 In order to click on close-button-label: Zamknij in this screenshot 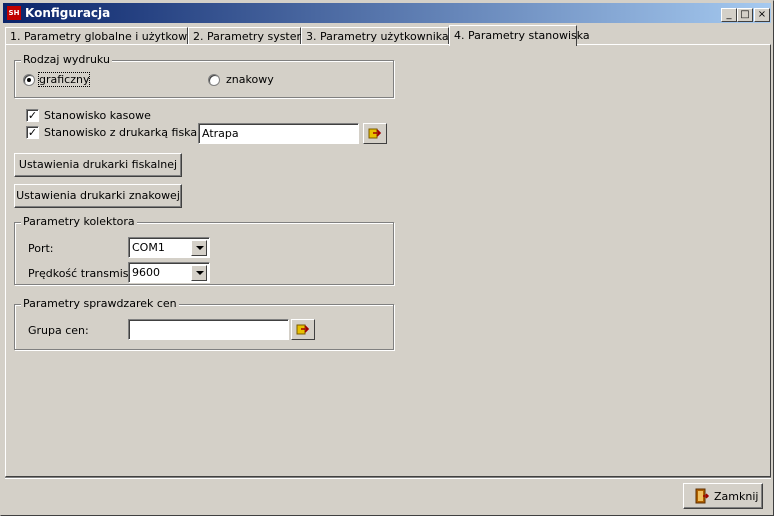, I will do `click(736, 496)`.